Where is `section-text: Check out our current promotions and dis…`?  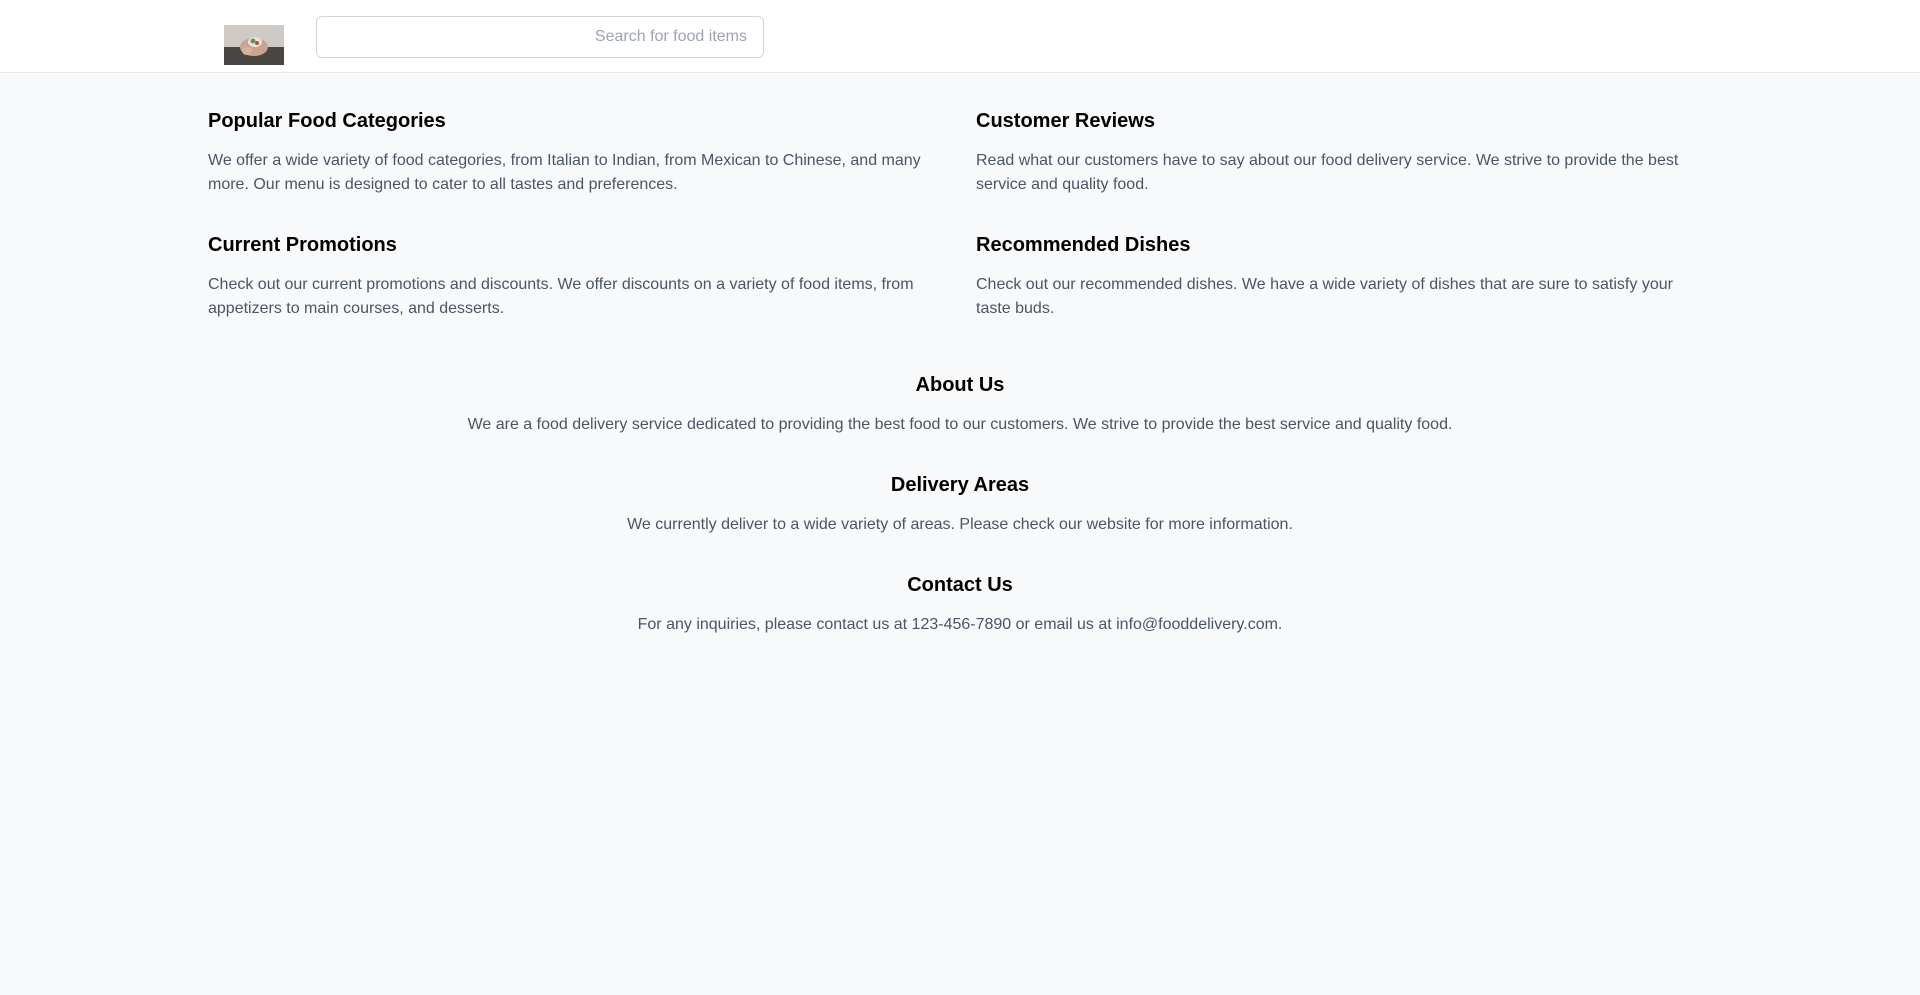 section-text: Check out our current promotions and dis… is located at coordinates (561, 296).